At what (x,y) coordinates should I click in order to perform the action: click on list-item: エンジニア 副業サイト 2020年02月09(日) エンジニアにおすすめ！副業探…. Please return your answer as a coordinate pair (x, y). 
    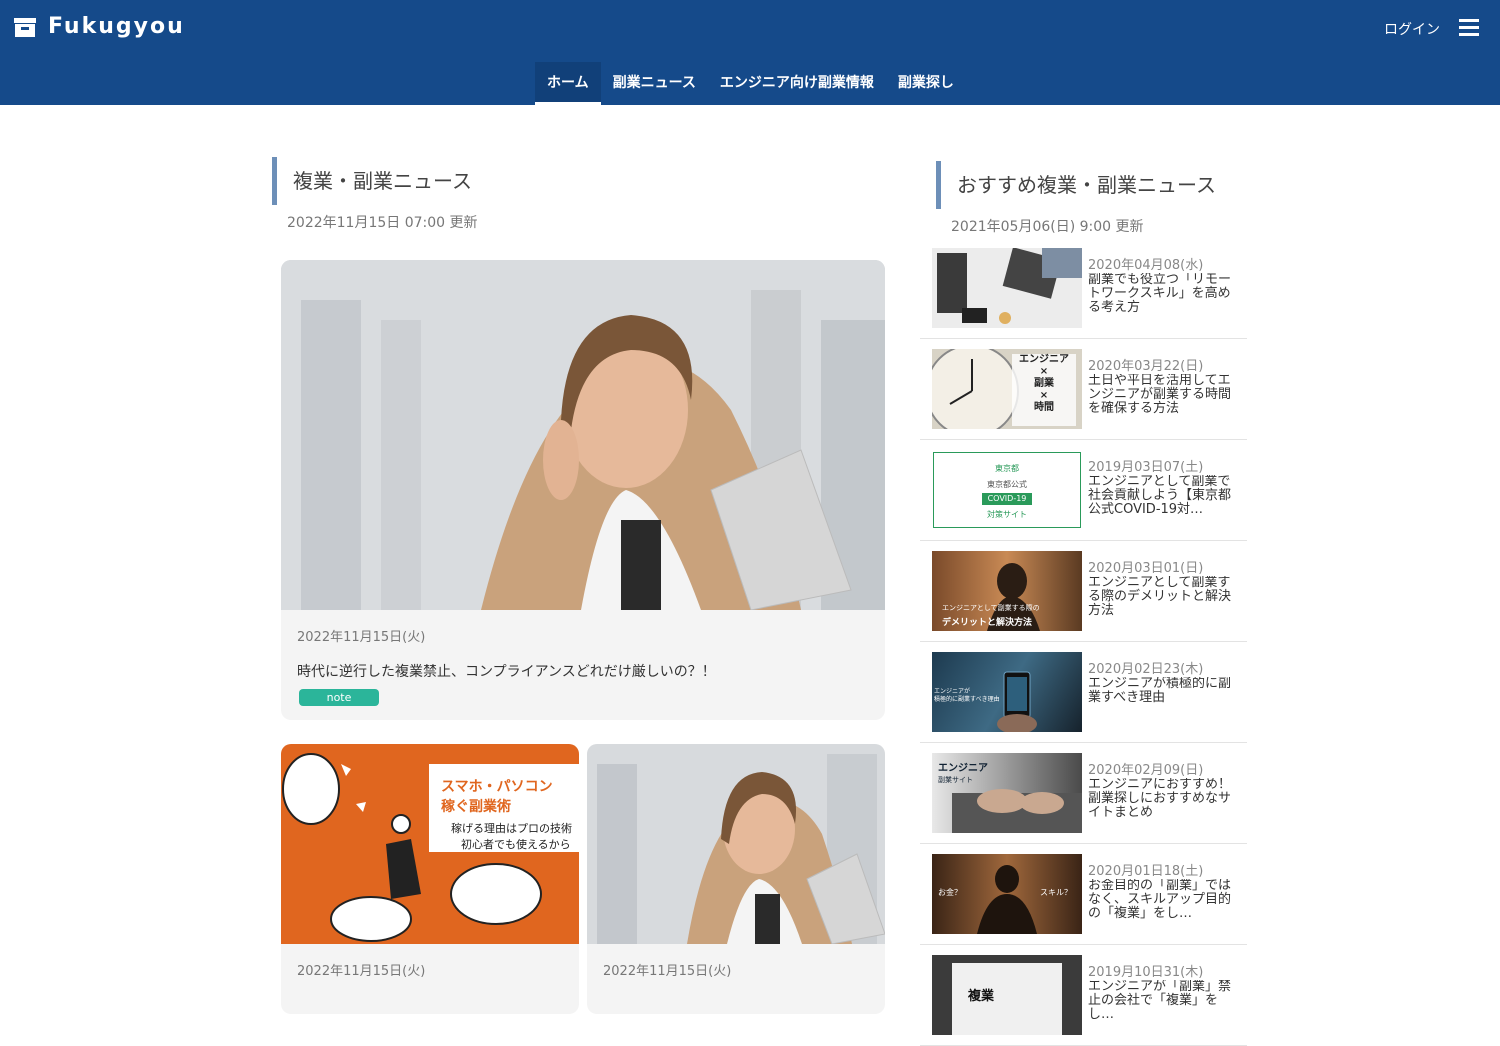
    Looking at the image, I should click on (1083, 793).